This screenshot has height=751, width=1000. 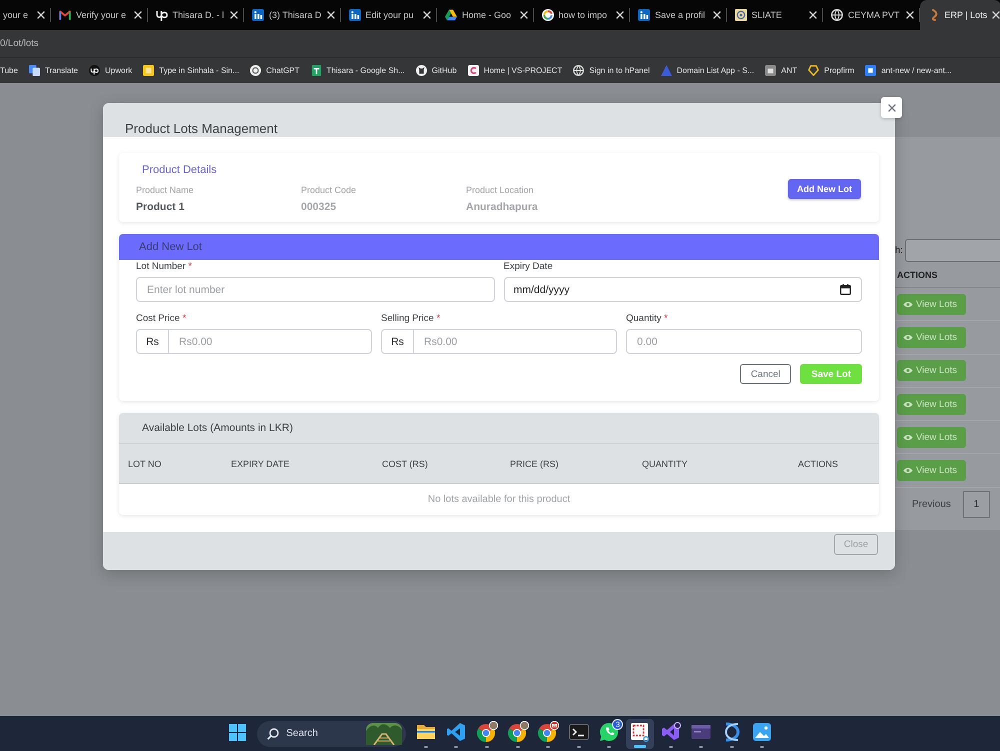 I want to click on bookmark-item: Sign in to hPanel, so click(x=611, y=70).